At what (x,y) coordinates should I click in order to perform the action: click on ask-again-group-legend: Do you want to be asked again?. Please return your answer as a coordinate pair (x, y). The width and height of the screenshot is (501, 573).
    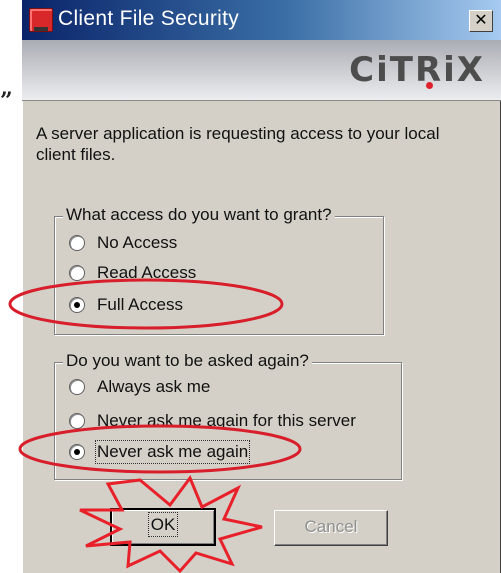
    Looking at the image, I should click on (187, 361).